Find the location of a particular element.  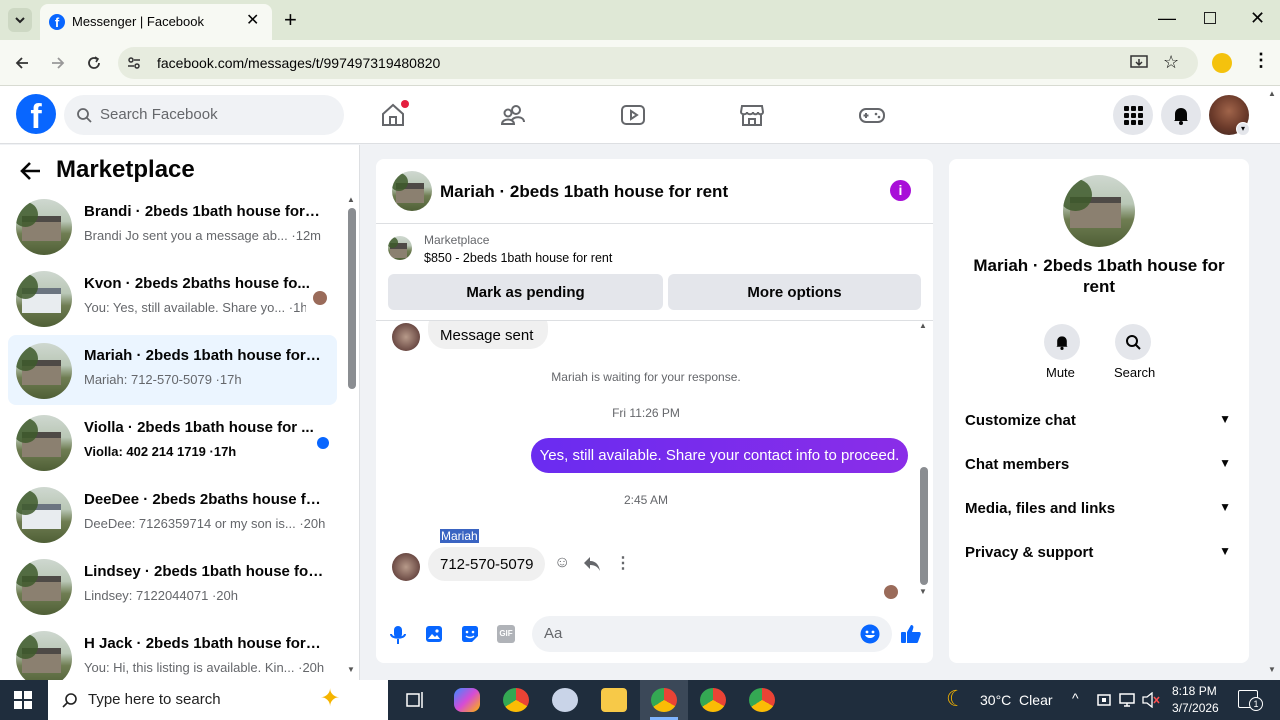

facebook-top-bar: f Search Facebook ▾ is located at coordinates (640, 115).